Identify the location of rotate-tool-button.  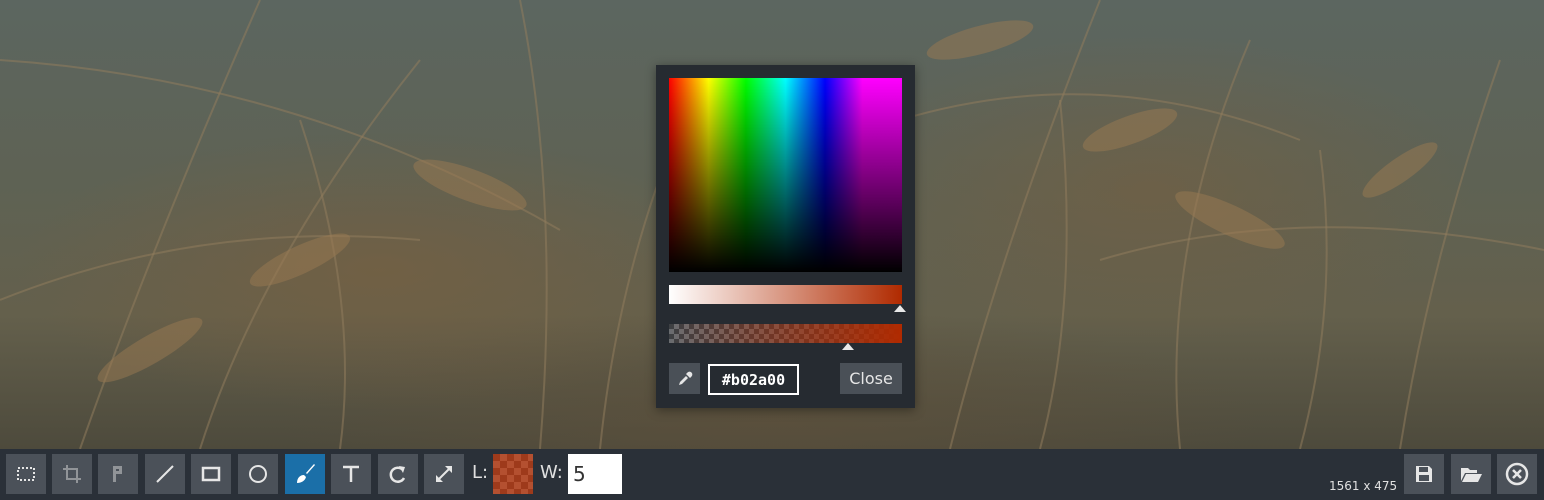
(398, 474).